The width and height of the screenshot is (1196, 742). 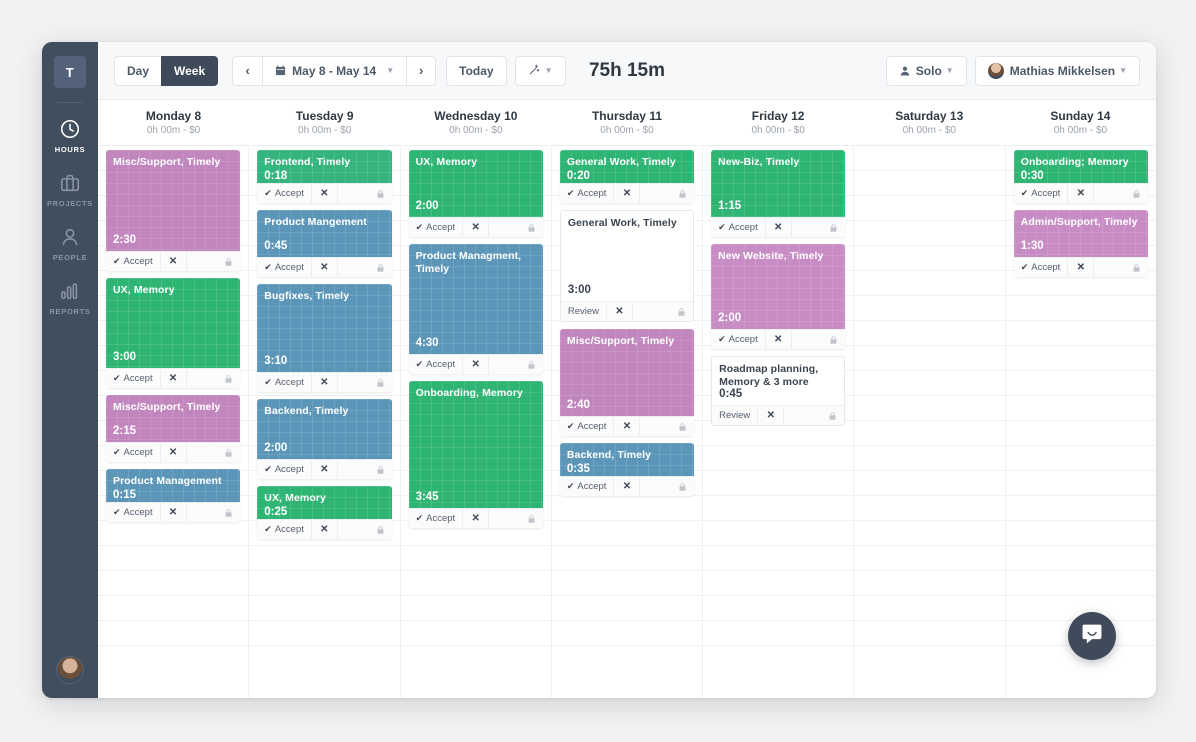 I want to click on sidebar-item-people: PEOPLE, so click(x=70, y=244).